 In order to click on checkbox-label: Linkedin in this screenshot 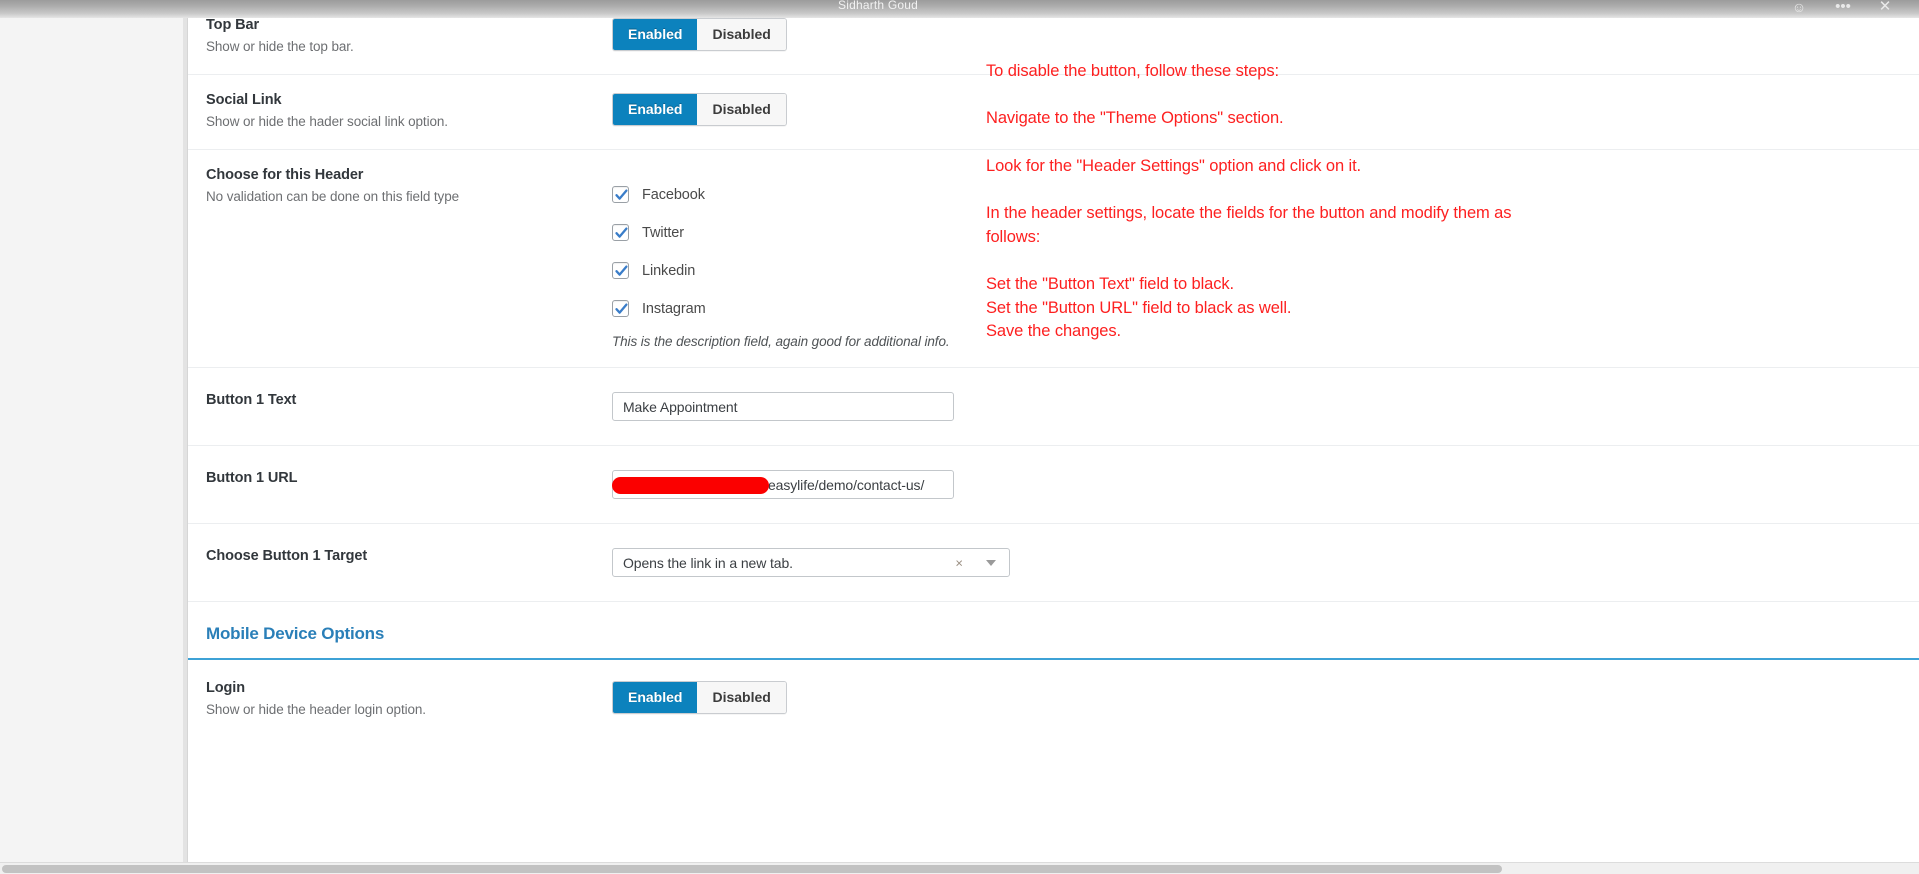, I will do `click(669, 270)`.